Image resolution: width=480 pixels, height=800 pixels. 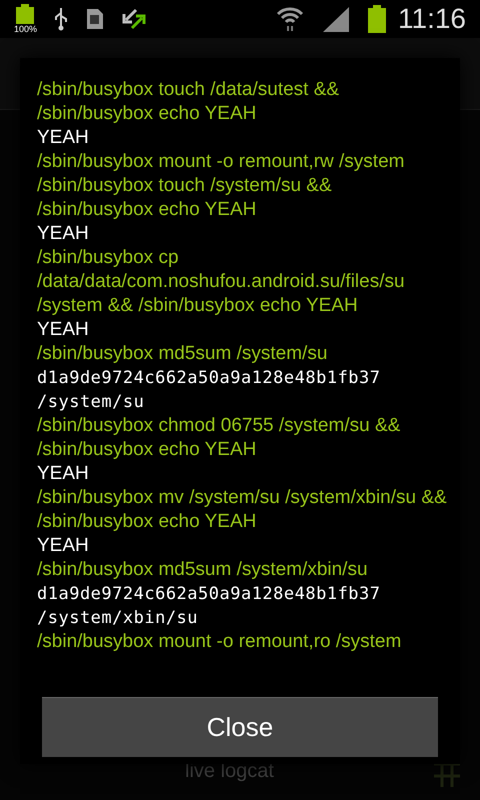 I want to click on battery-percent: 100%, so click(x=25, y=29).